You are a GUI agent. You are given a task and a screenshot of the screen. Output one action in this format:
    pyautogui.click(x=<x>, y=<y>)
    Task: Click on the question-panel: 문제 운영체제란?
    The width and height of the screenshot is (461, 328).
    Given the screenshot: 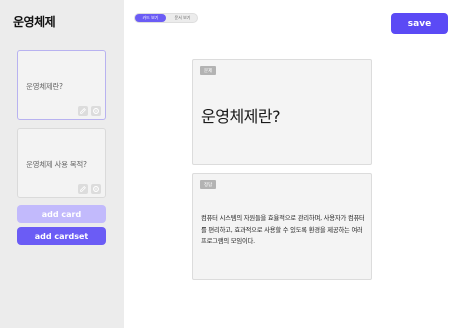 What is the action you would take?
    pyautogui.click(x=282, y=112)
    